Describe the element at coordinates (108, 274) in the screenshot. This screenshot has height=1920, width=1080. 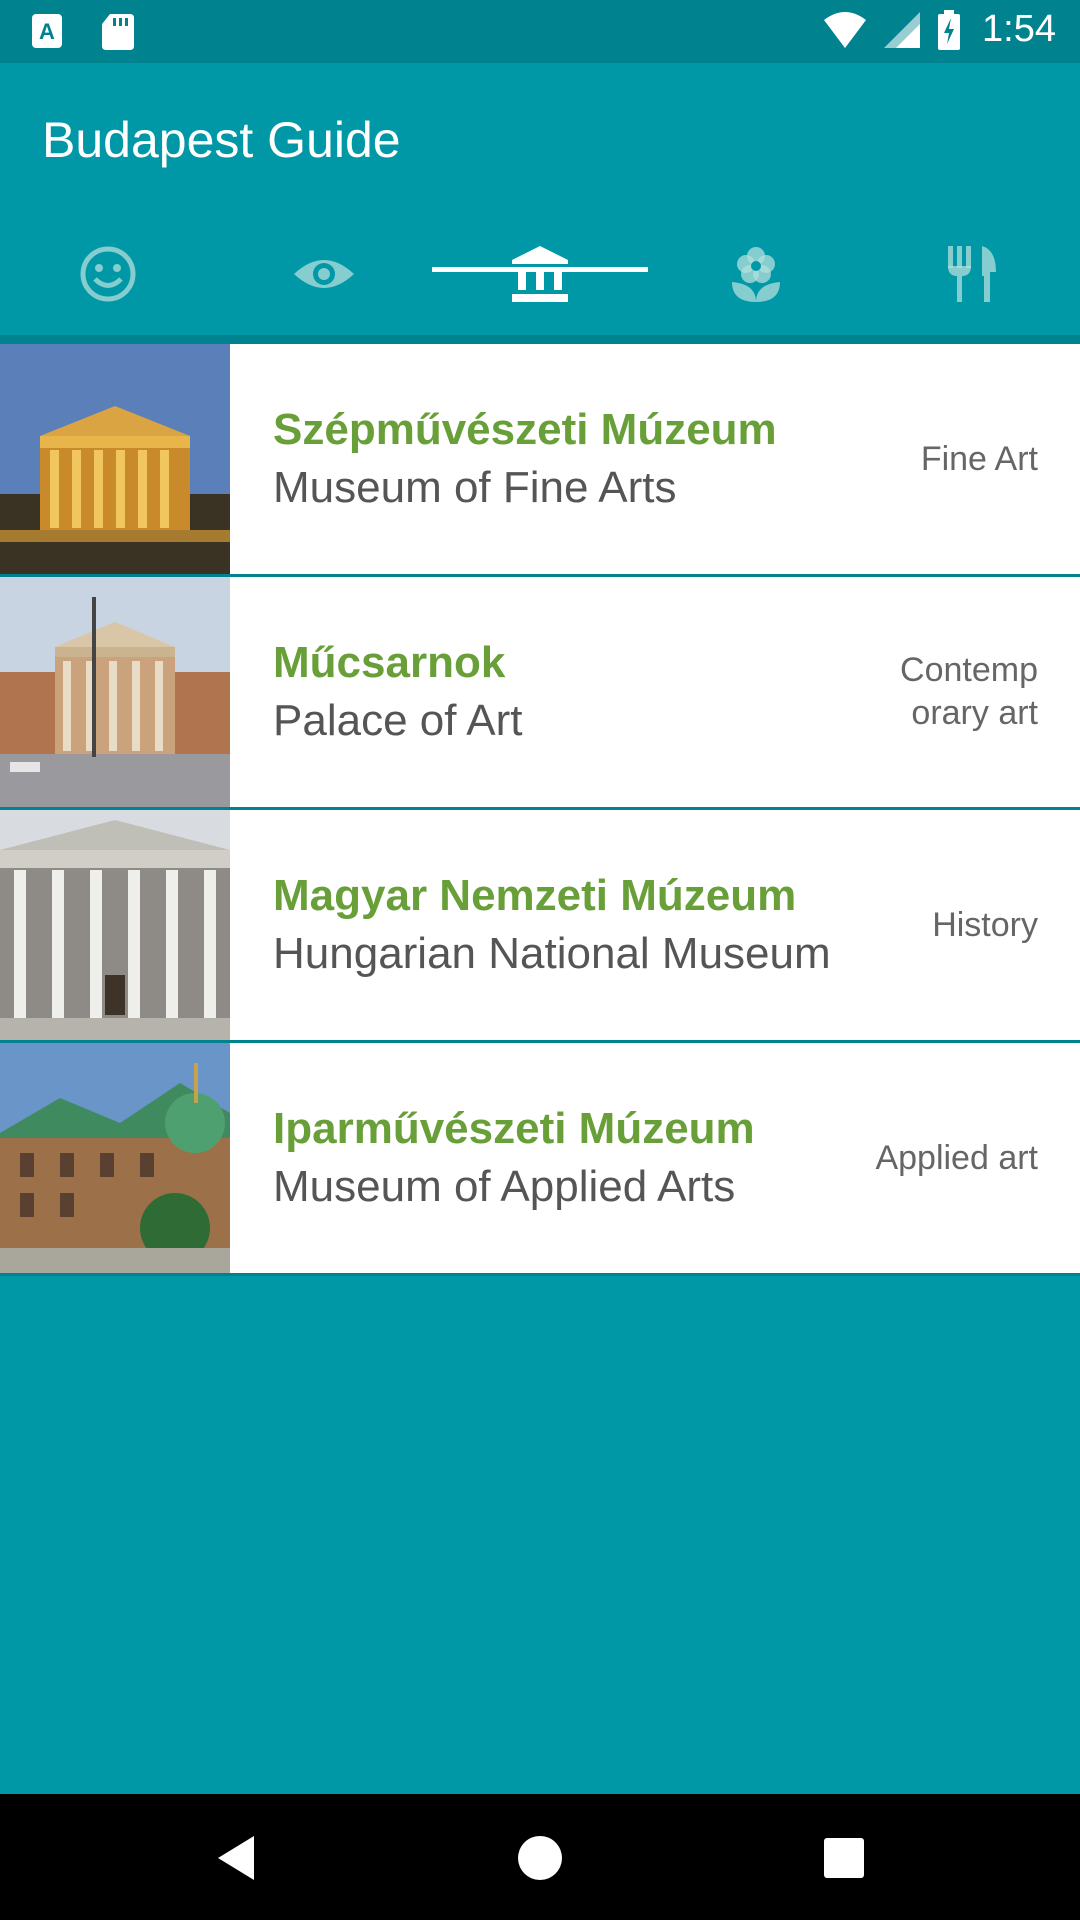
I see `smiley-icon` at that location.